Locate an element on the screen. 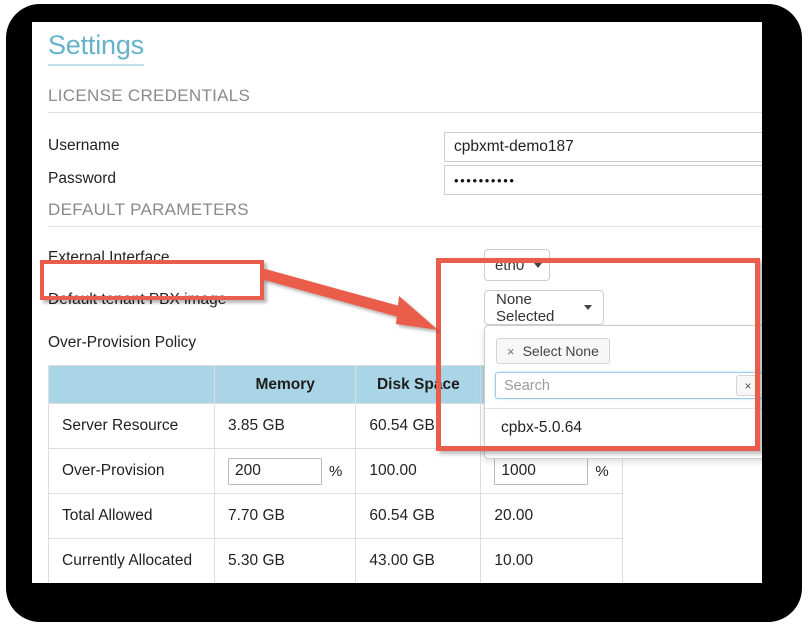  dropdown-option-0: cpbx-5.0.64 is located at coordinates (541, 428).